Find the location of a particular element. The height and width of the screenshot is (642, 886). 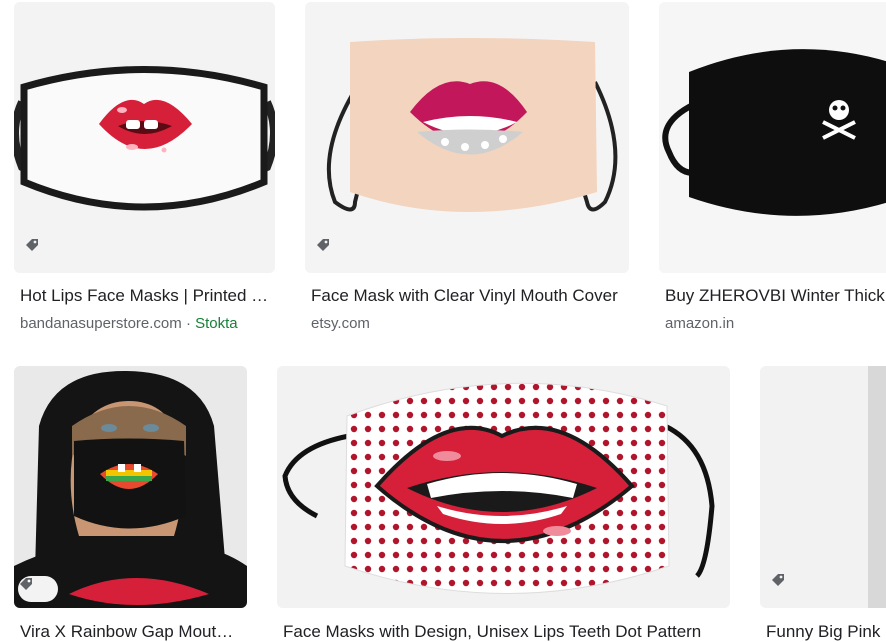

stock-status: Stokta is located at coordinates (216, 323).